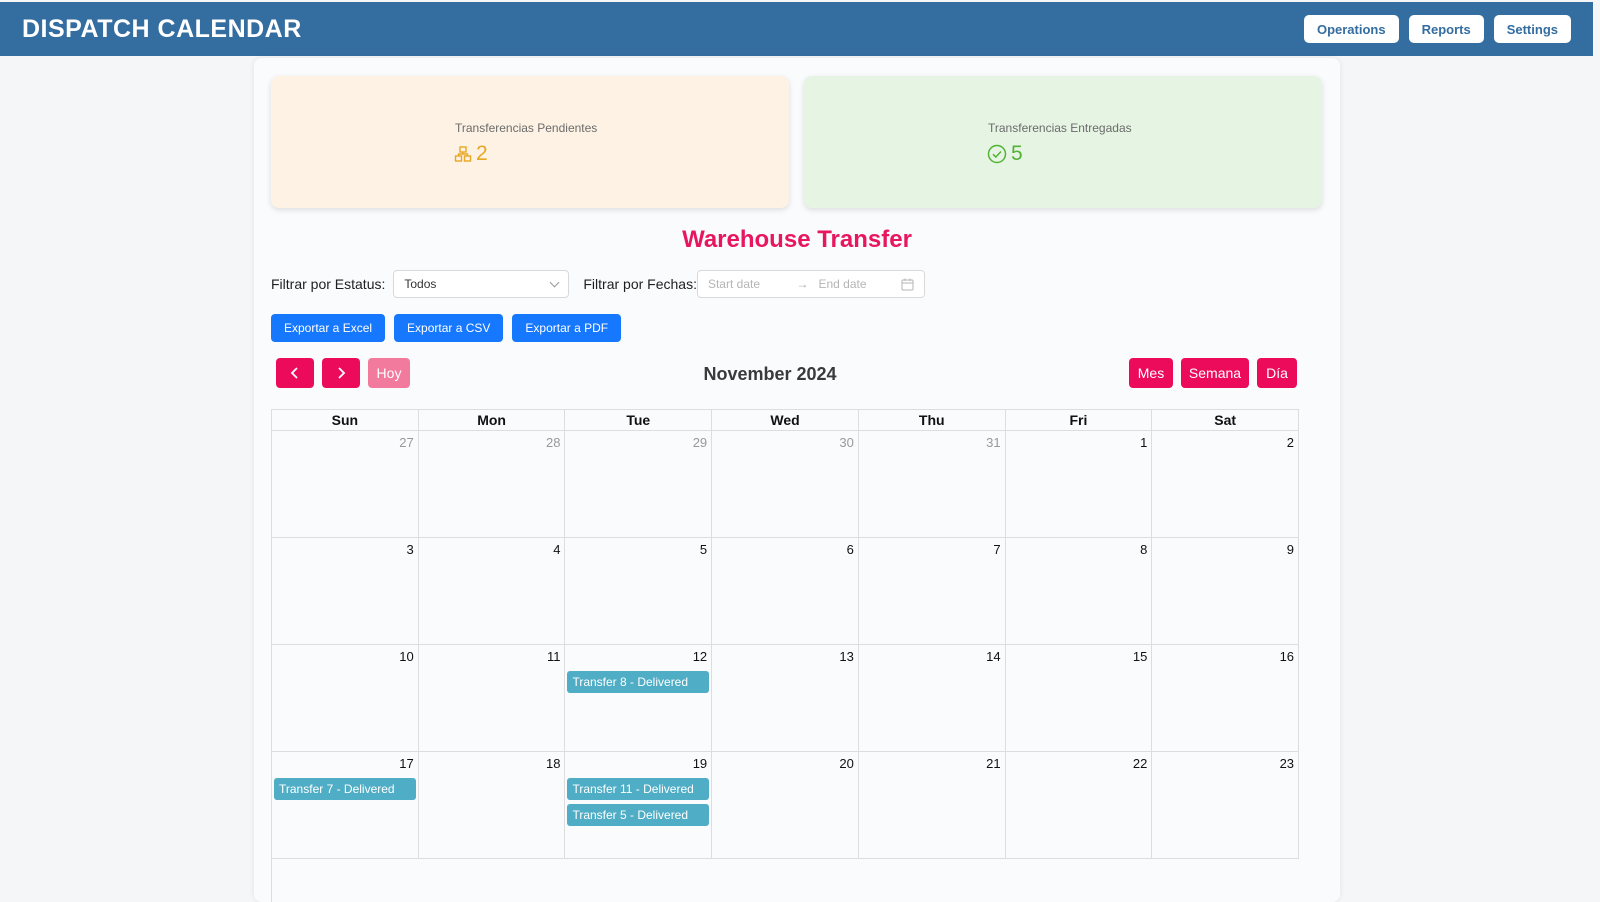 The width and height of the screenshot is (1600, 902). I want to click on day-number: 18, so click(553, 763).